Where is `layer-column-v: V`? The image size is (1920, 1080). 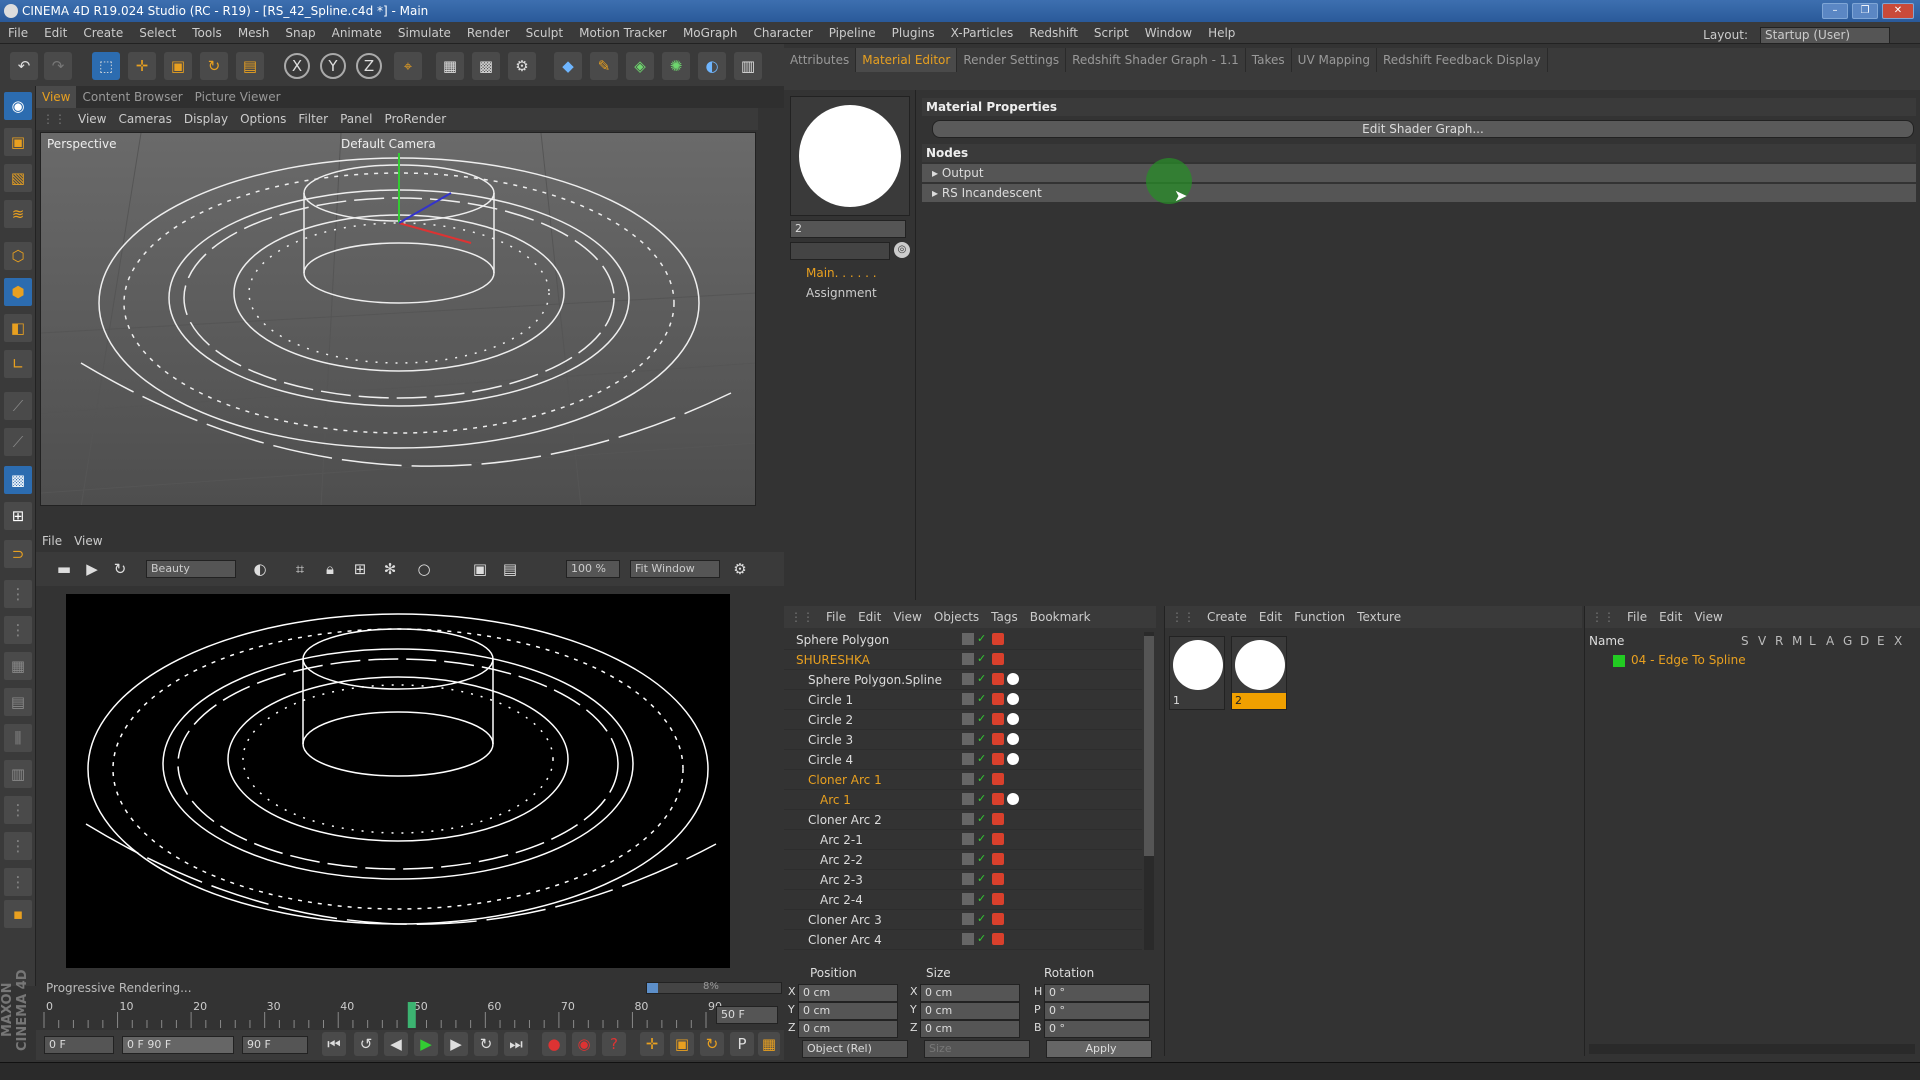
layer-column-v: V is located at coordinates (1766, 641).